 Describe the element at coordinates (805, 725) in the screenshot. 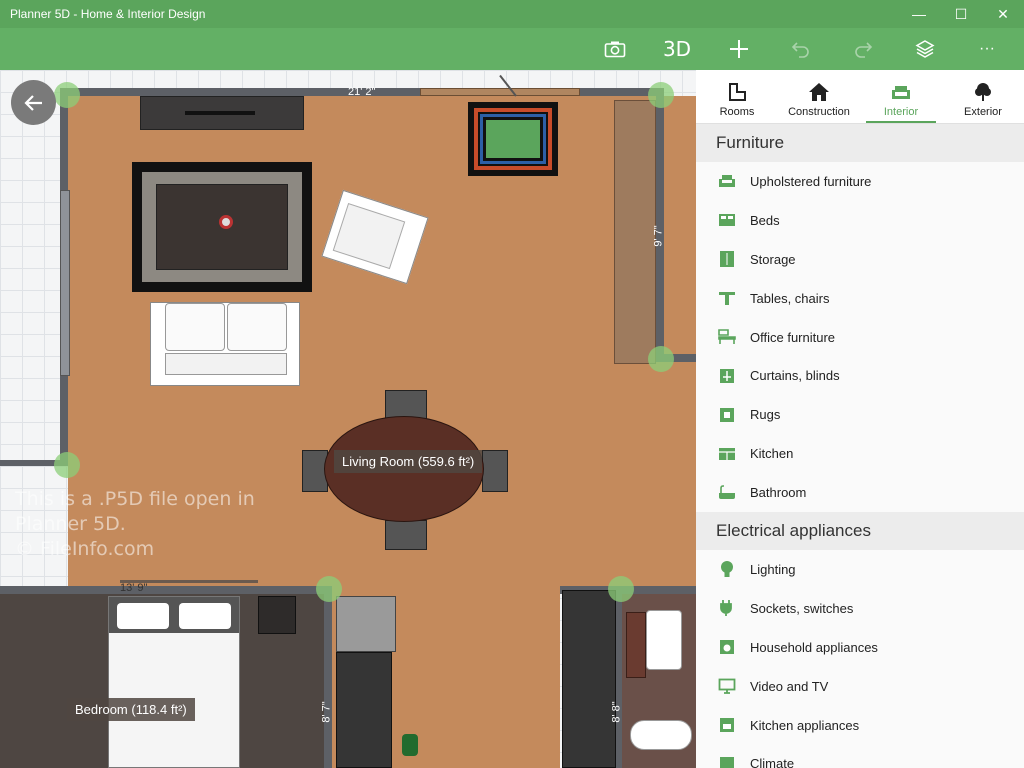

I see `catalog-item-label: Kitchen appliances` at that location.